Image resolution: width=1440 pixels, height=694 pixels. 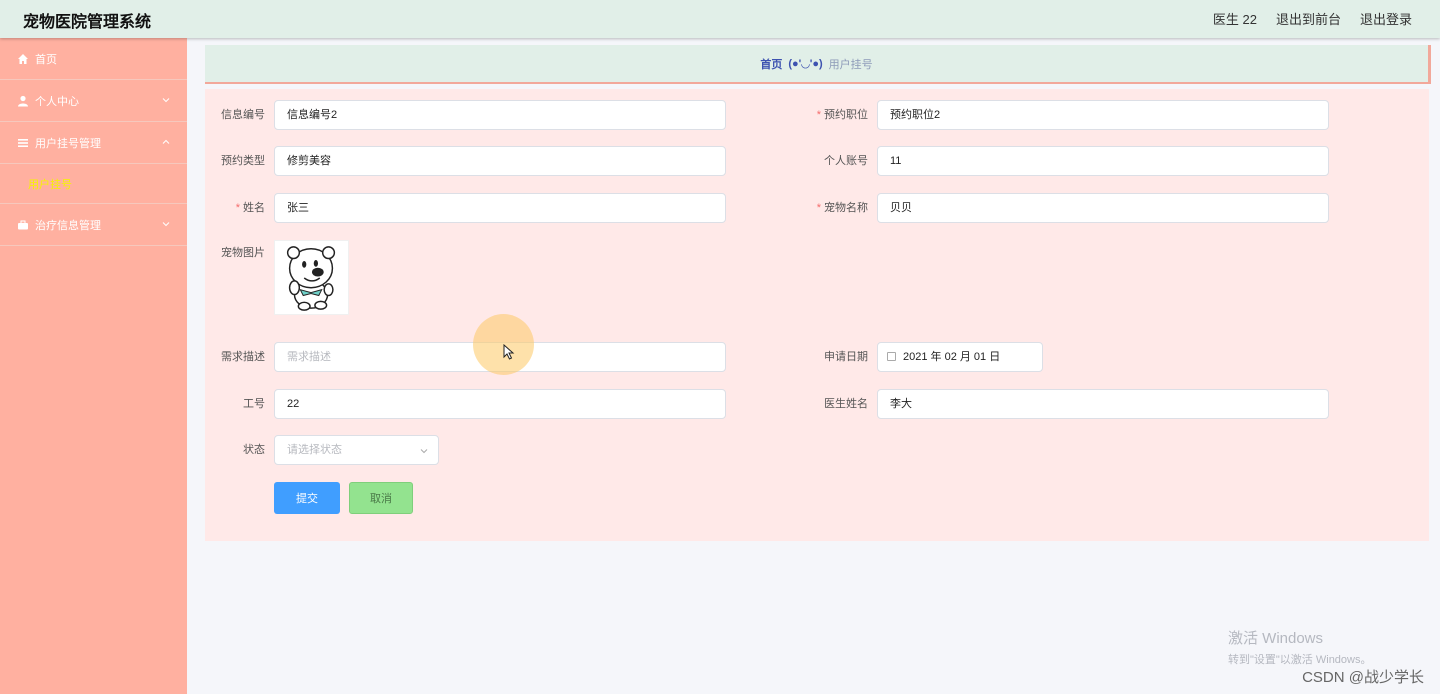 What do you see at coordinates (166, 141) in the screenshot?
I see `chevron-up-icon` at bounding box center [166, 141].